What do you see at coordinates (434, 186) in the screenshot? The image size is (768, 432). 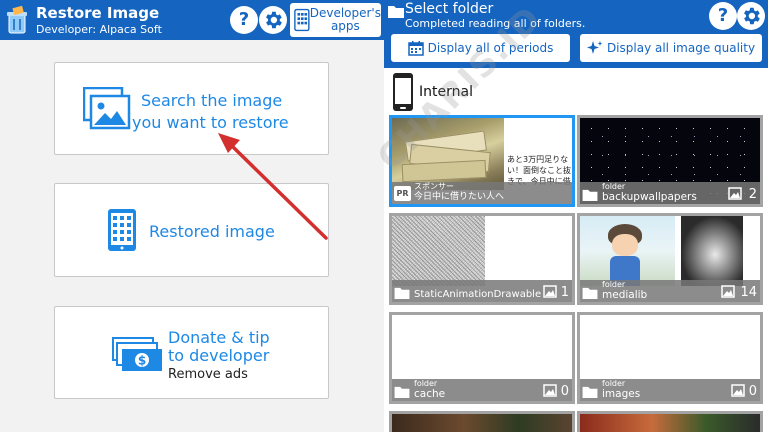 I see `ad-sponsor-label: スポンサー` at bounding box center [434, 186].